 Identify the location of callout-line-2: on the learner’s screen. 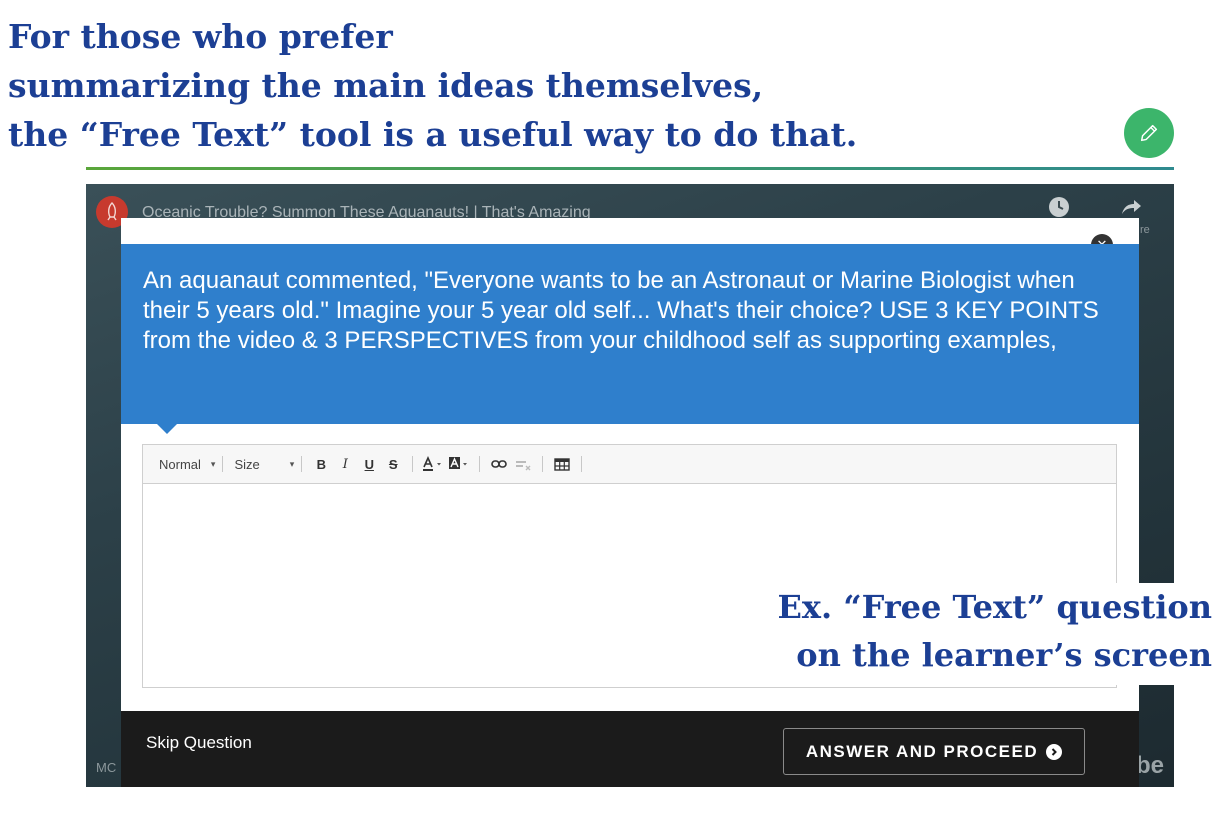
(1004, 655).